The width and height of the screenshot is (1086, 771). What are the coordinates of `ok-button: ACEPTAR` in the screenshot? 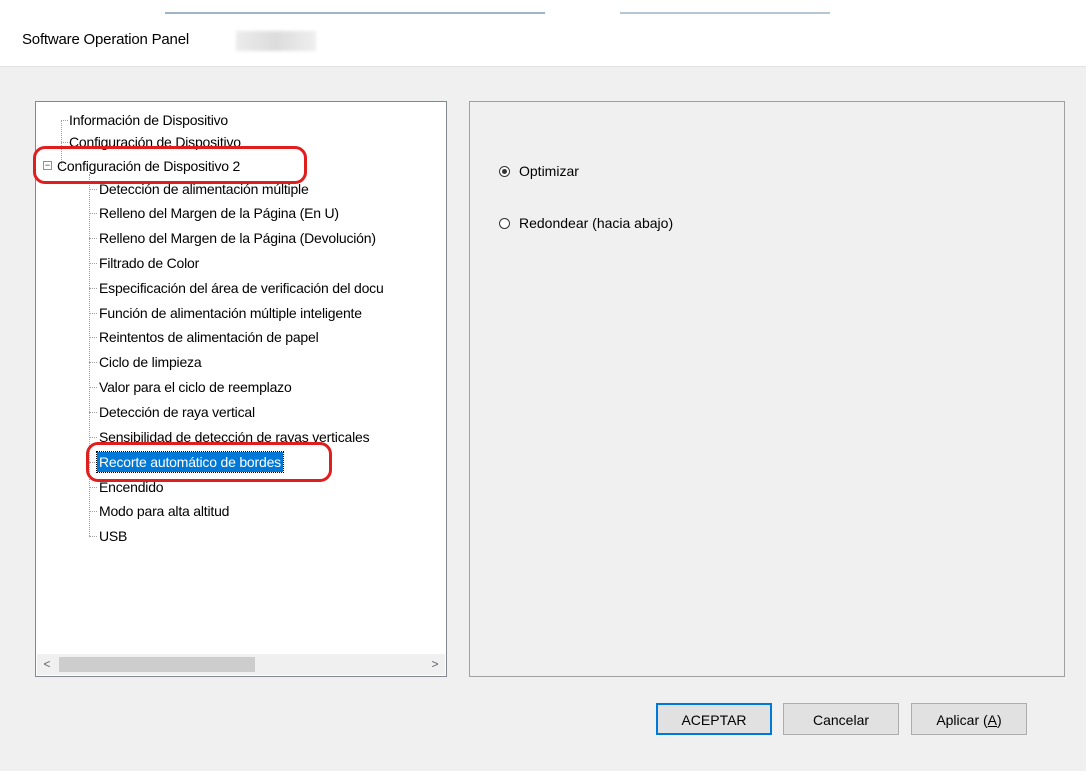 It's located at (714, 719).